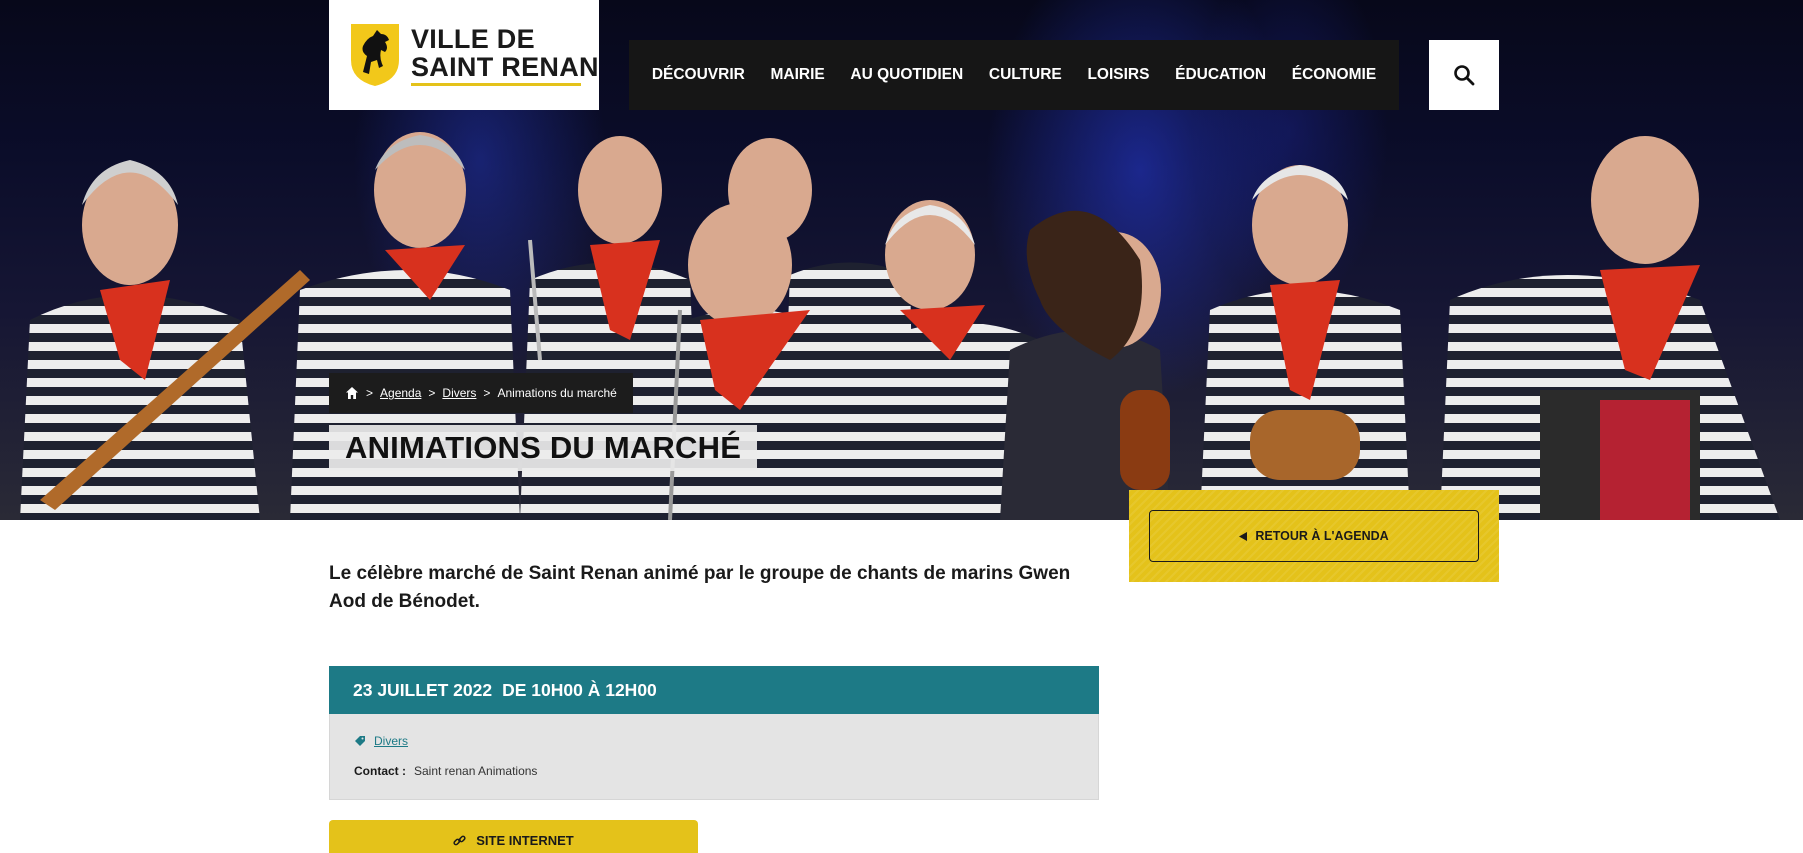 This screenshot has height=853, width=1803. I want to click on retour-agenda-button: RETOUR À L'AGENDA, so click(1314, 536).